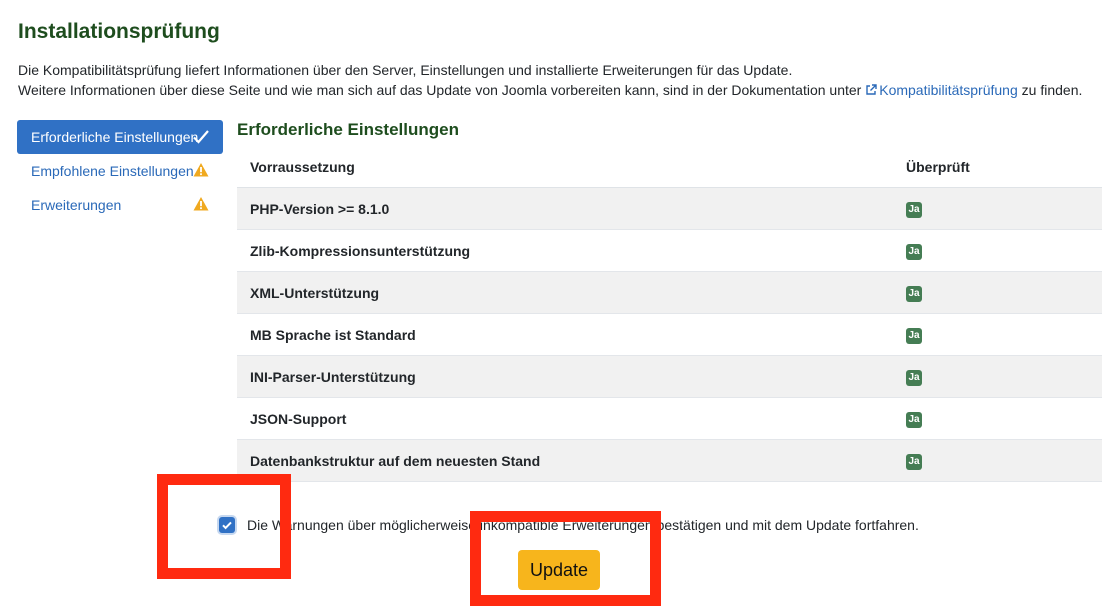  Describe the element at coordinates (1004, 167) in the screenshot. I see `column-header-checked: Überprüft` at that location.